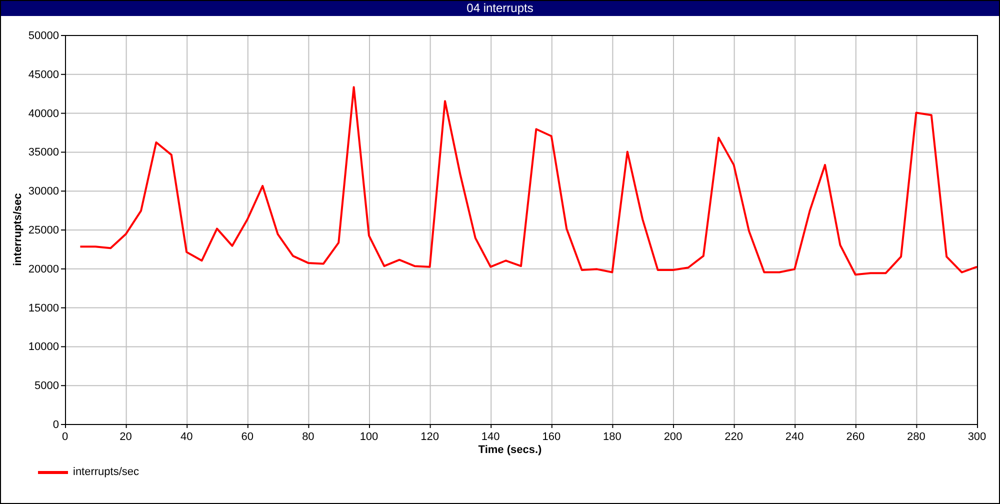 Image resolution: width=1000 pixels, height=504 pixels. What do you see at coordinates (65, 437) in the screenshot?
I see `x-tick-label: 0` at bounding box center [65, 437].